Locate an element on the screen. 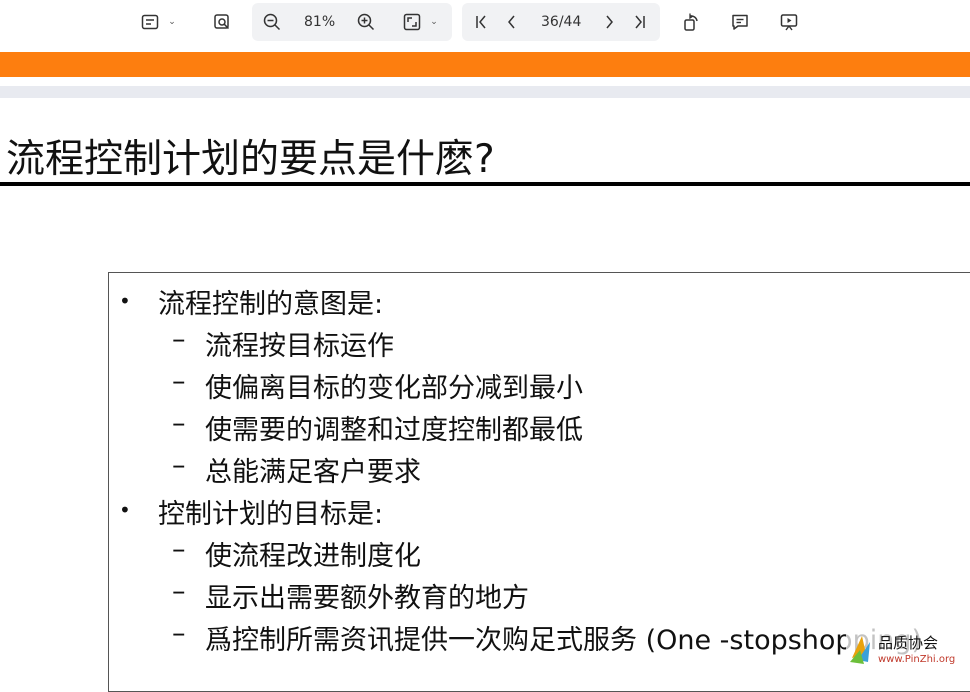 This screenshot has height=692, width=970. presentation-icon is located at coordinates (789, 22).